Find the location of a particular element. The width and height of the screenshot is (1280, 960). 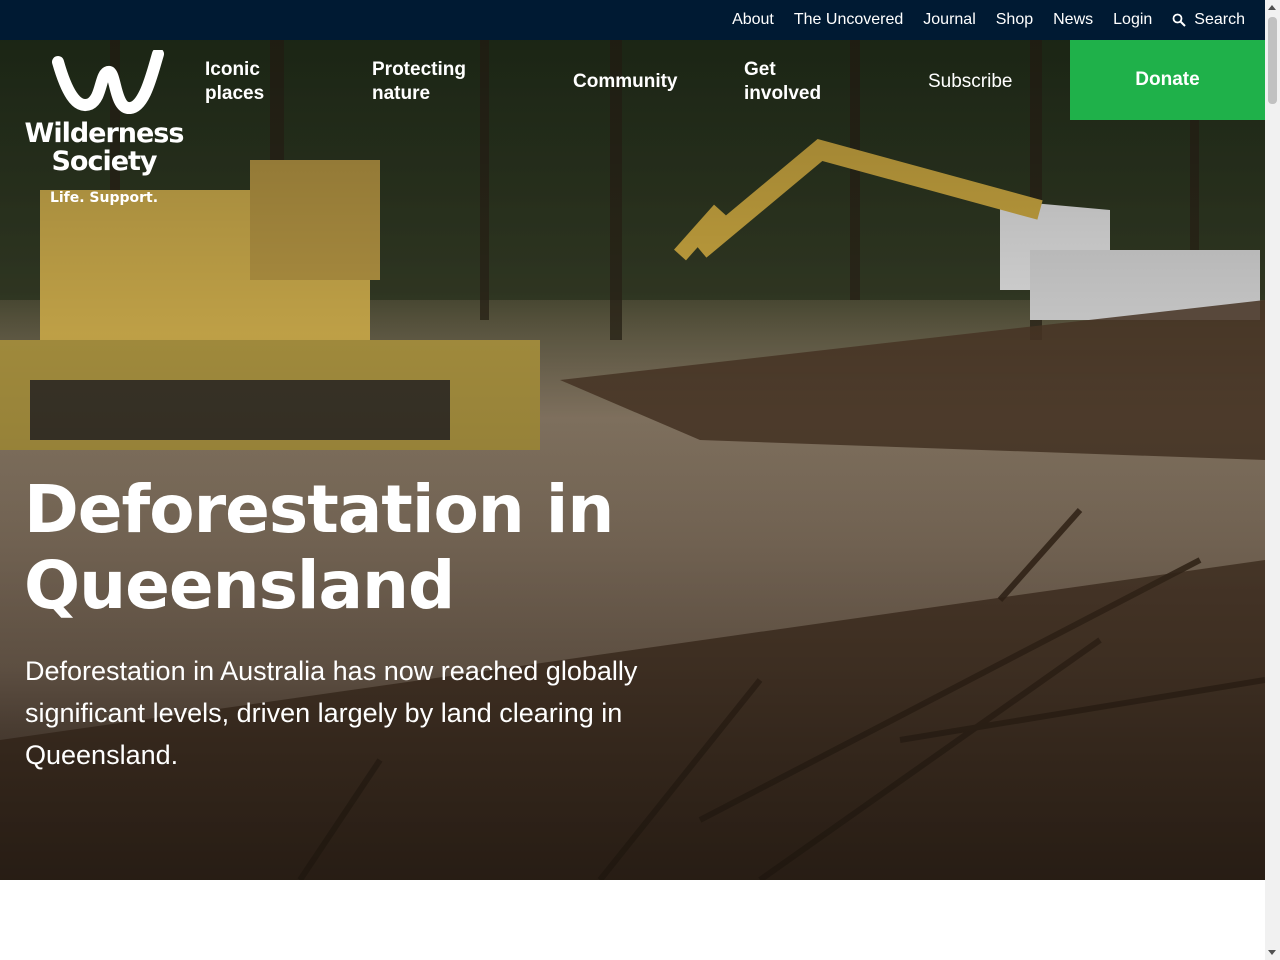

nav-iconic-places: Iconic places is located at coordinates (234, 82).